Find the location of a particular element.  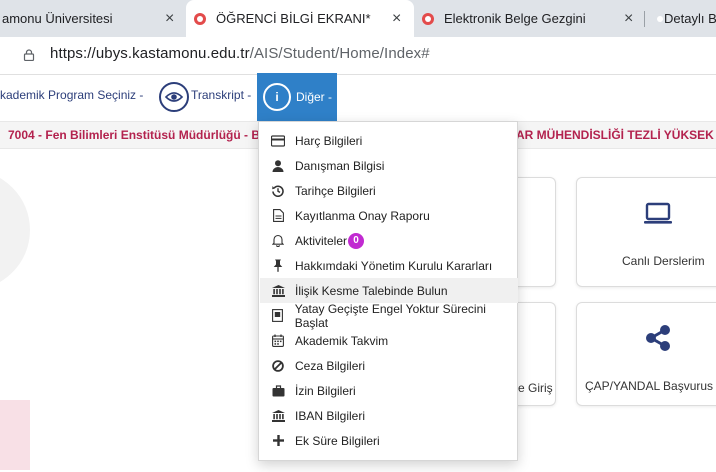

tab-details: Detaylı B is located at coordinates (680, 18).